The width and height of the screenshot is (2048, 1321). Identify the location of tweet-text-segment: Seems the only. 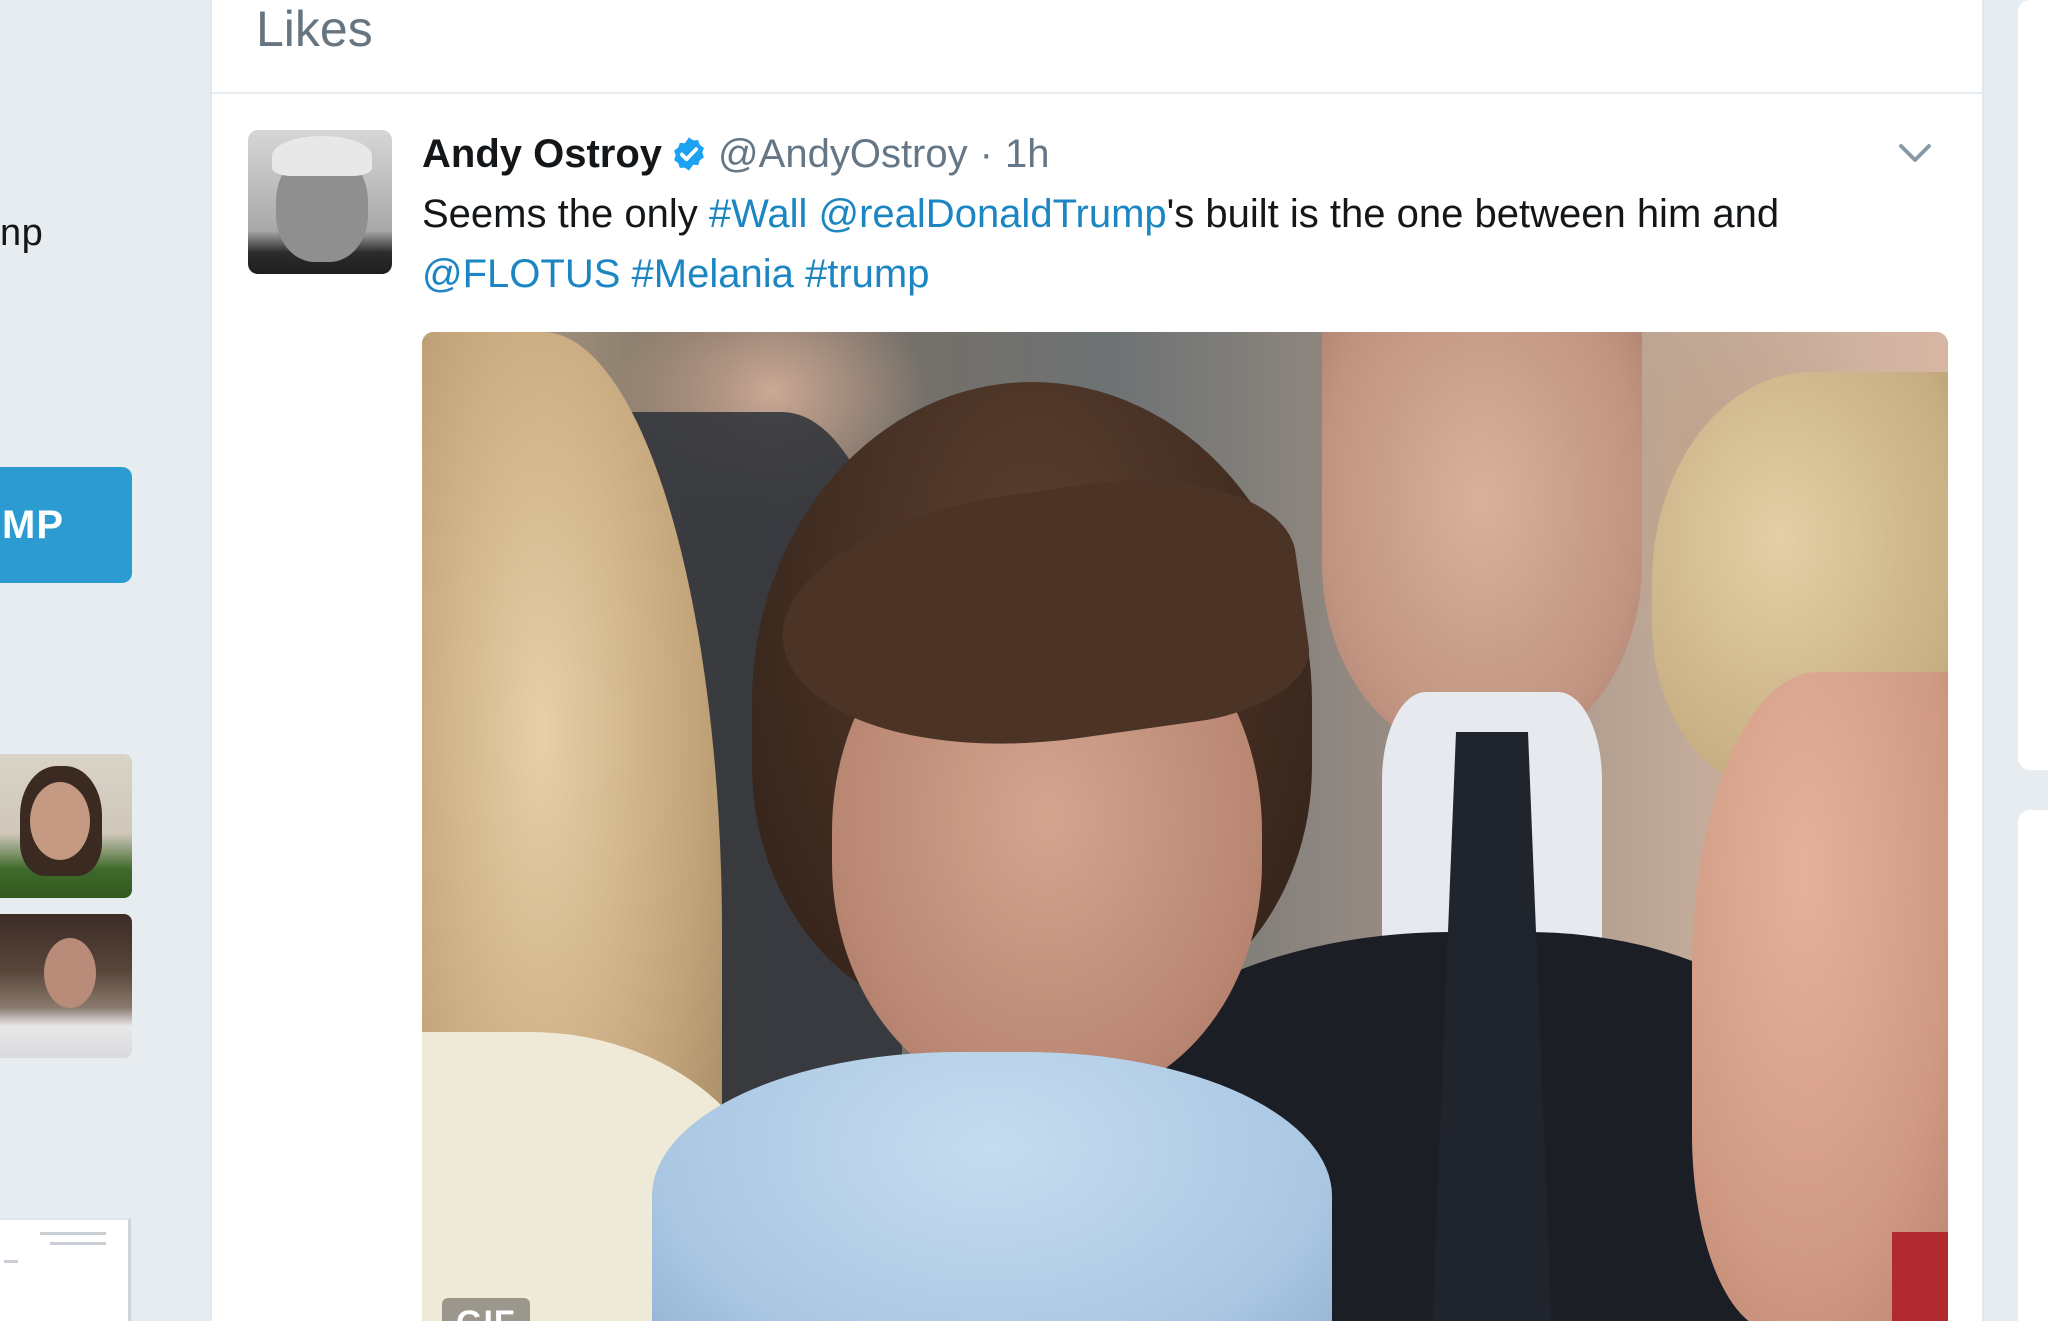
(565, 214).